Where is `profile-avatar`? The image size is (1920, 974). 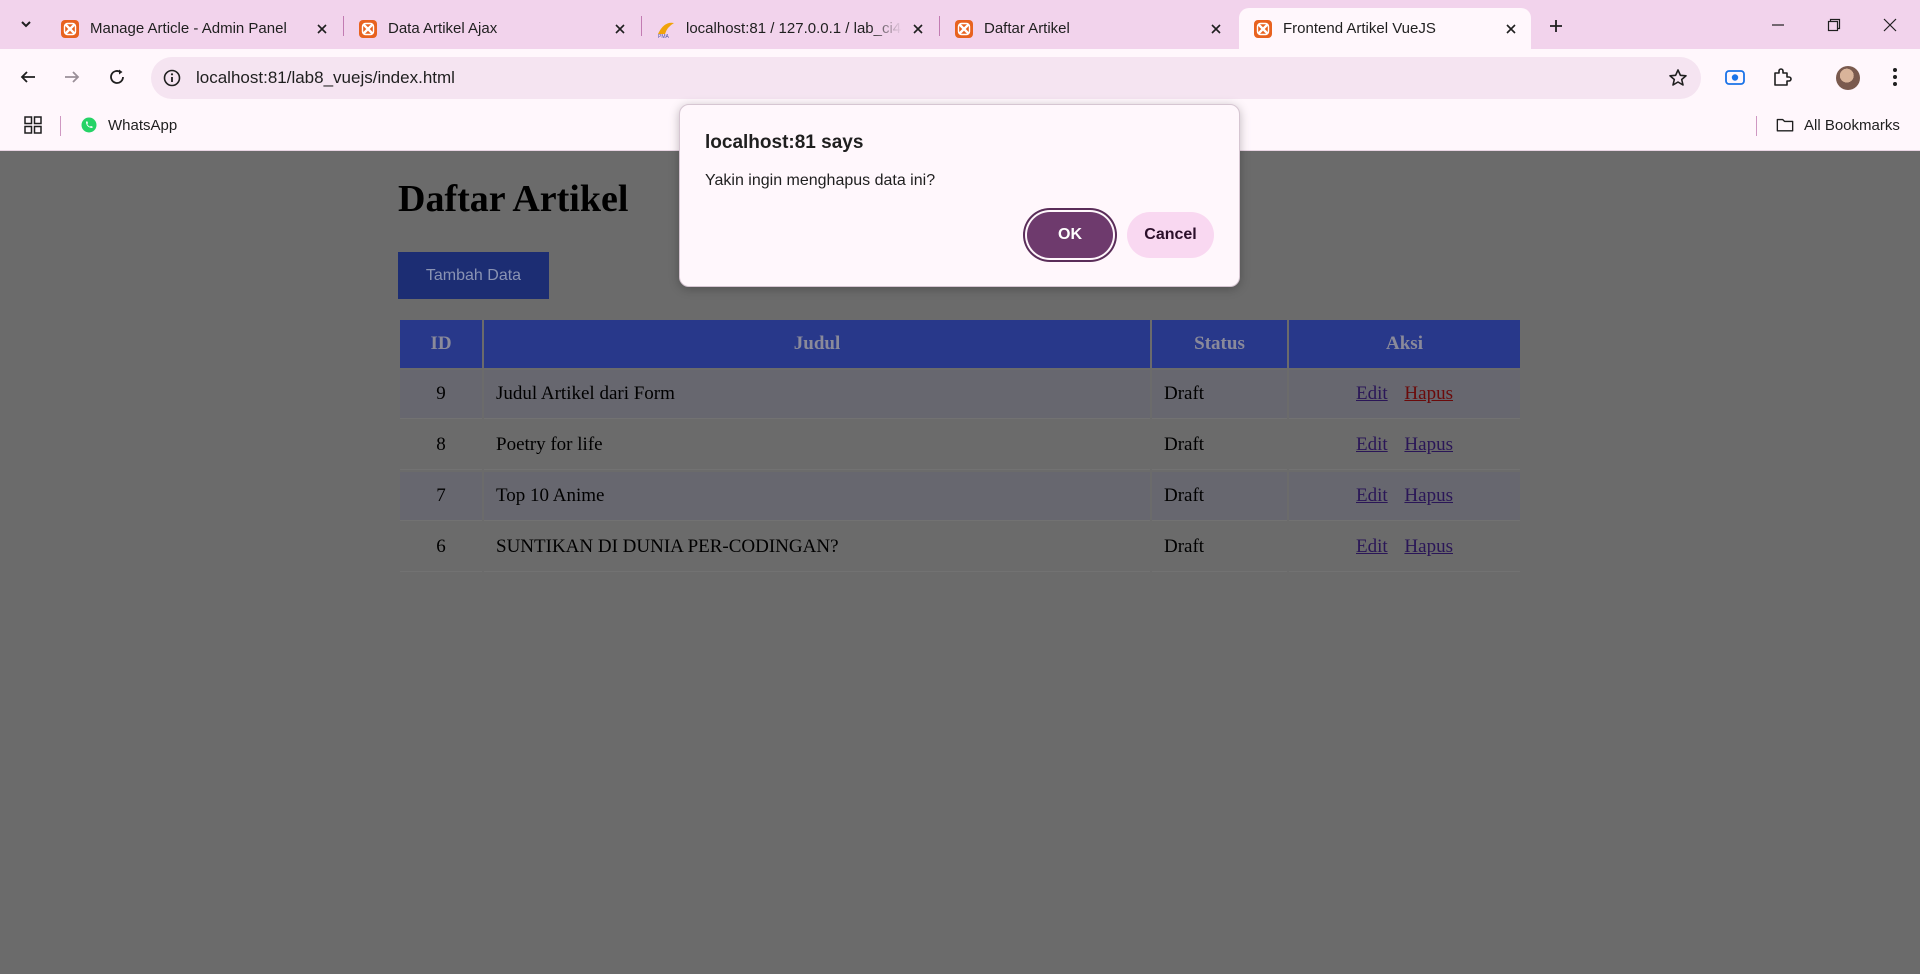
profile-avatar is located at coordinates (1848, 78).